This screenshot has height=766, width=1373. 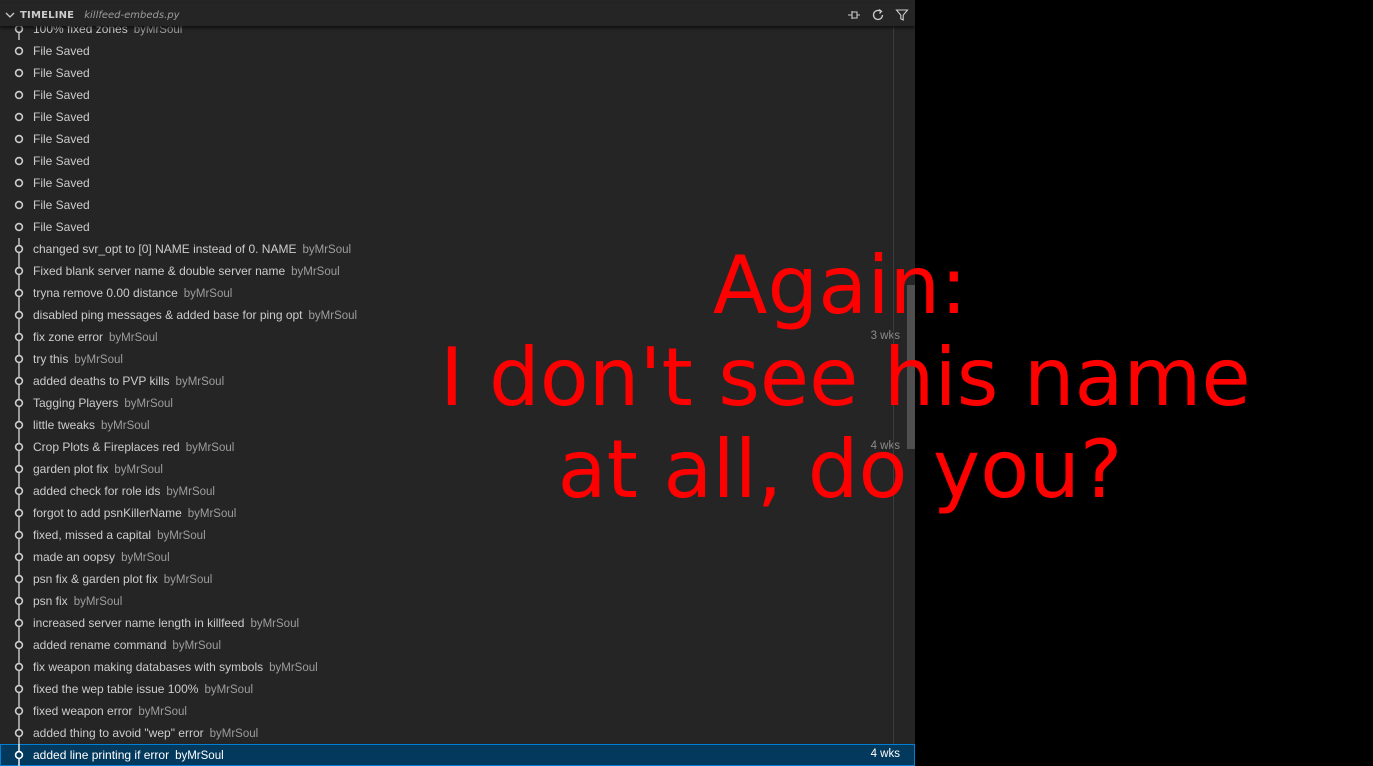 I want to click on timeline-actions, so click(x=878, y=15).